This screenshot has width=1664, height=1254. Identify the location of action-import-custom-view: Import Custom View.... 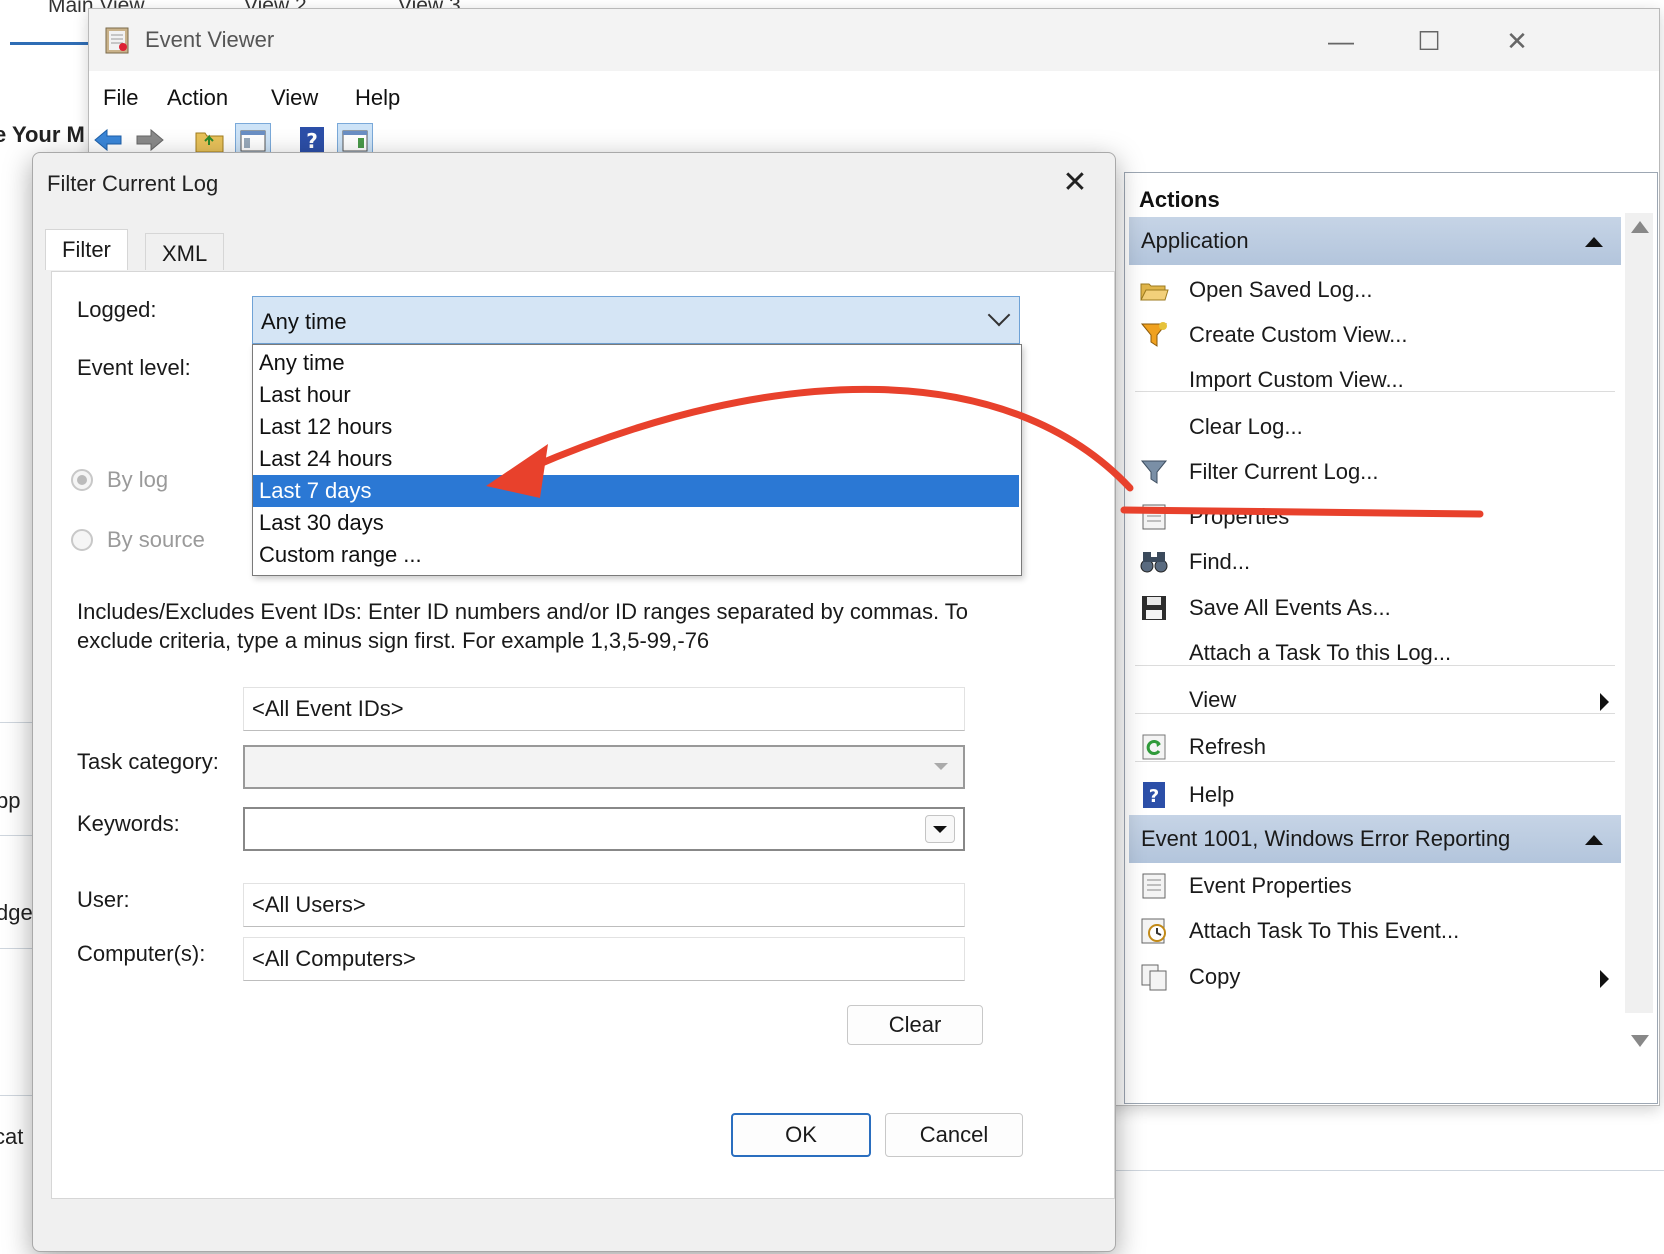
(1378, 380).